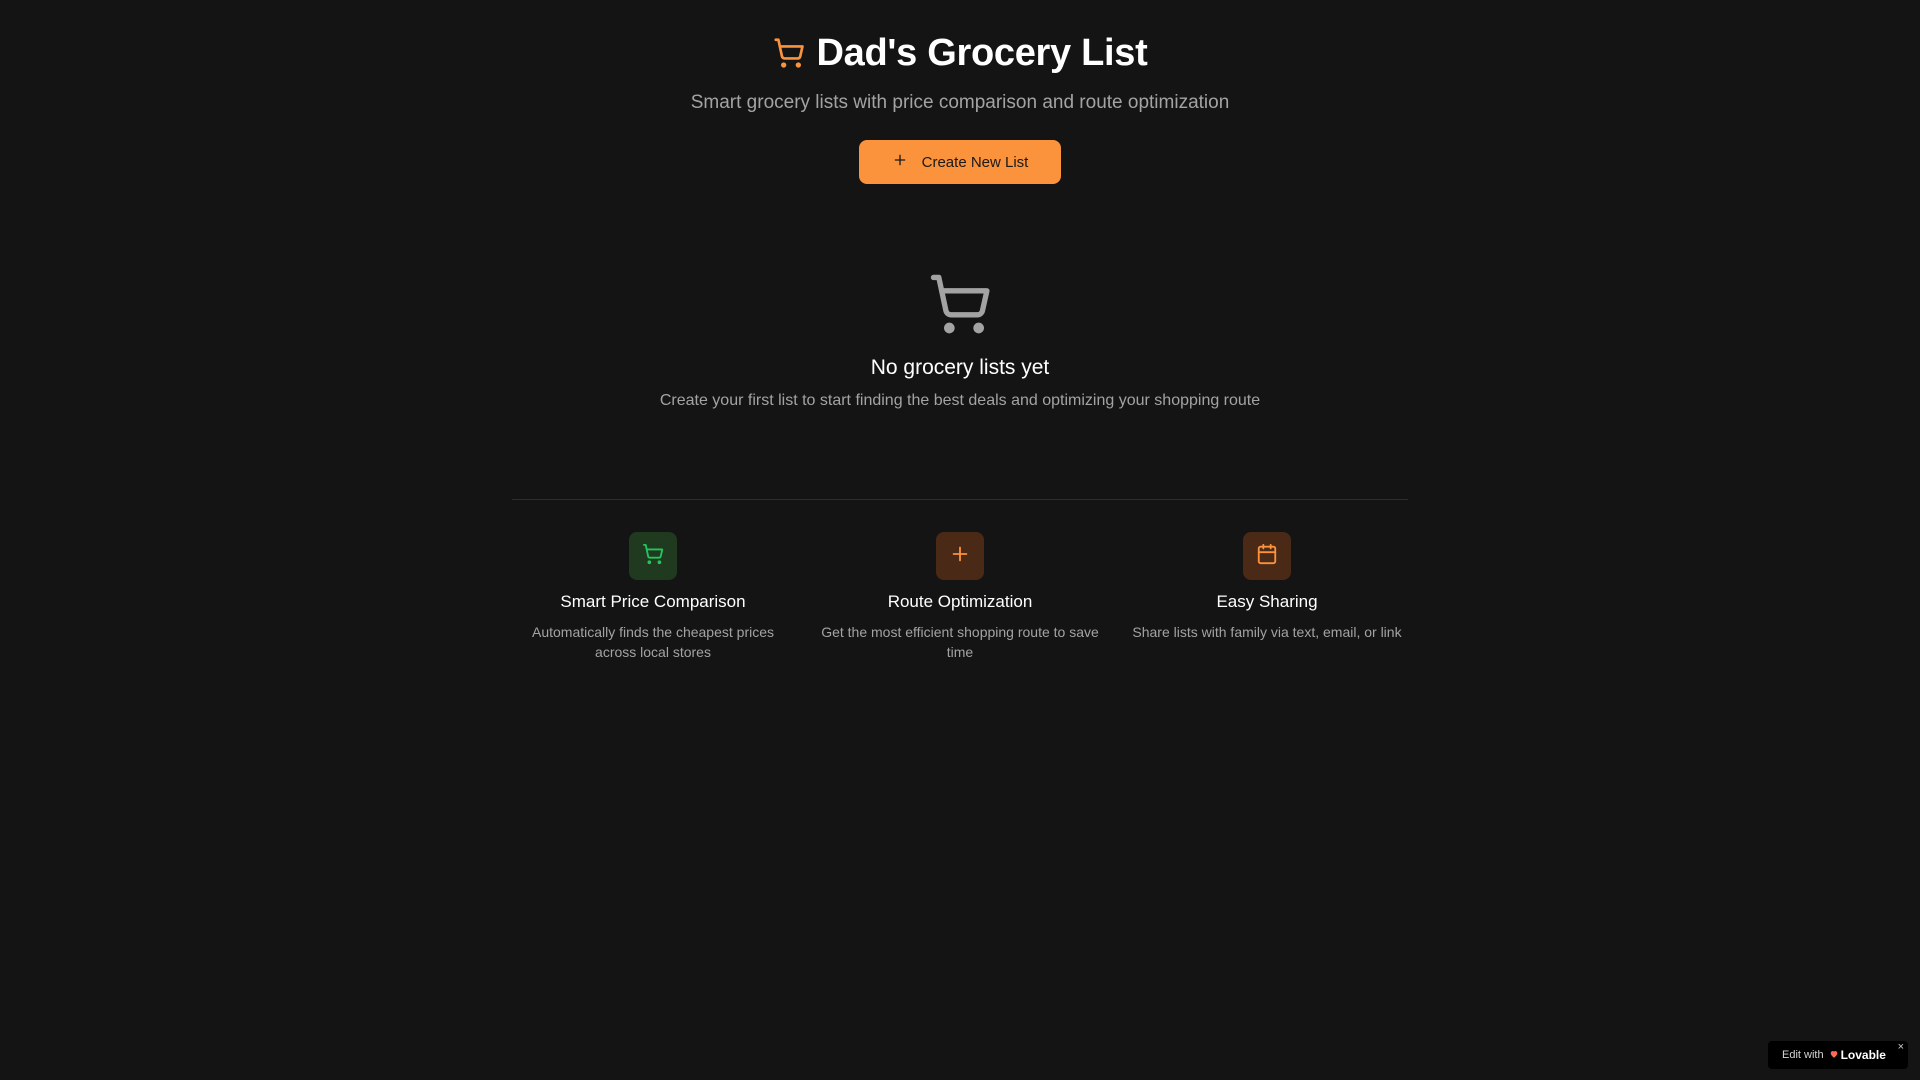  Describe the element at coordinates (653, 601) in the screenshot. I see `feature-title: Smart Price Comparison` at that location.